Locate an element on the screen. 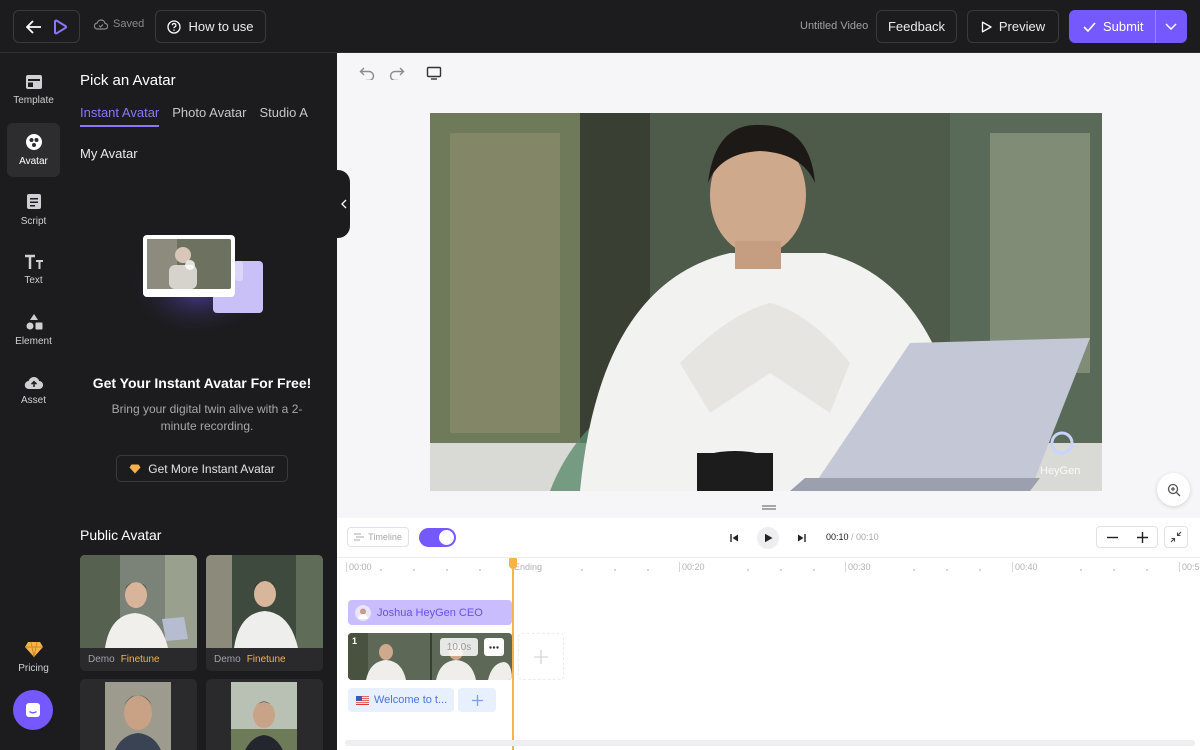 The image size is (1200, 750). nav-element: Element is located at coordinates (33, 330).